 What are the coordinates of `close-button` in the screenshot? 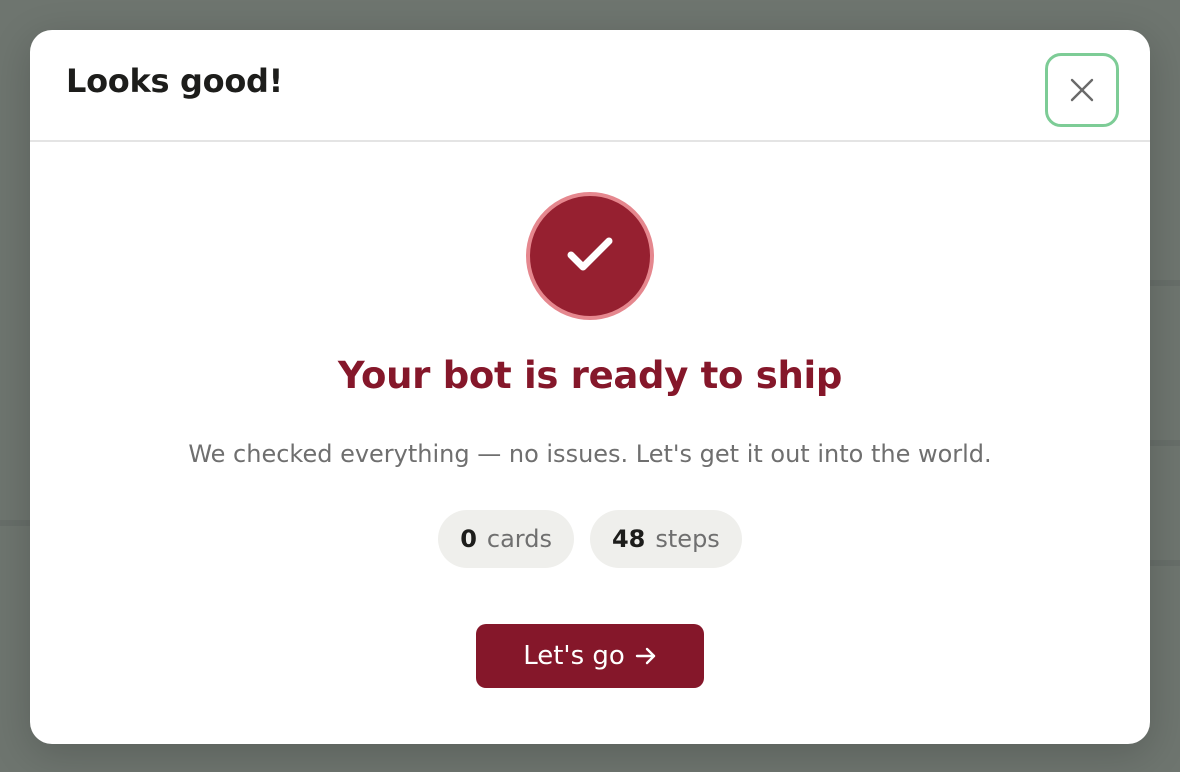 It's located at (1082, 90).